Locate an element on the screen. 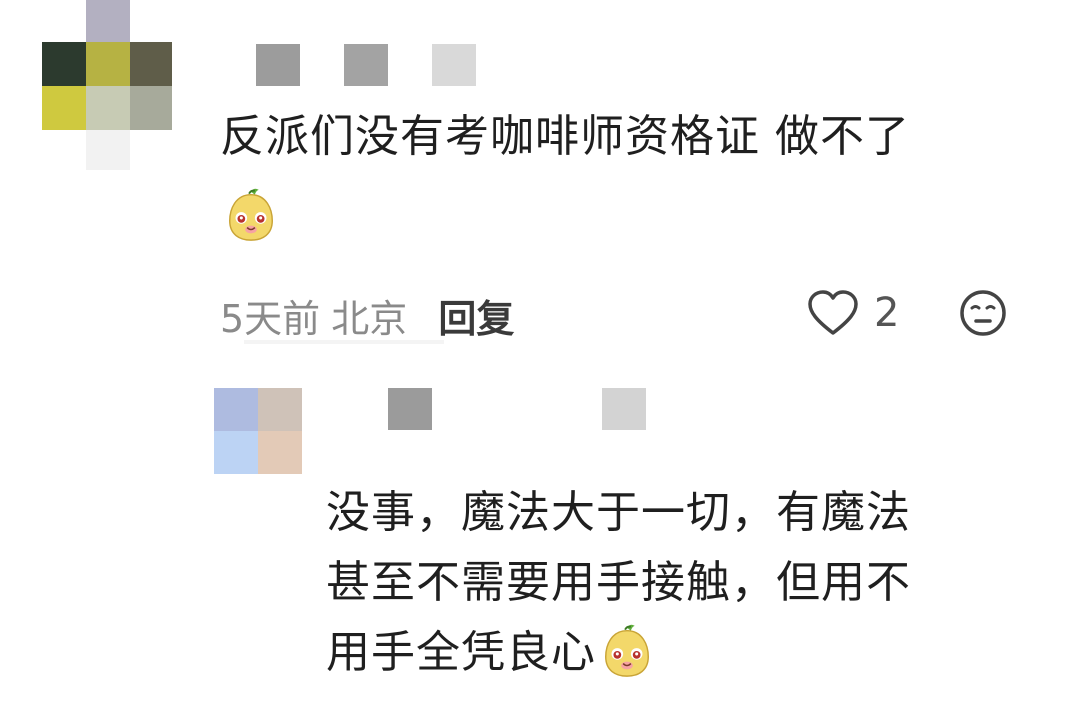 The height and width of the screenshot is (722, 1080). reply-text-line: 用手全凭良心 is located at coordinates (618, 653).